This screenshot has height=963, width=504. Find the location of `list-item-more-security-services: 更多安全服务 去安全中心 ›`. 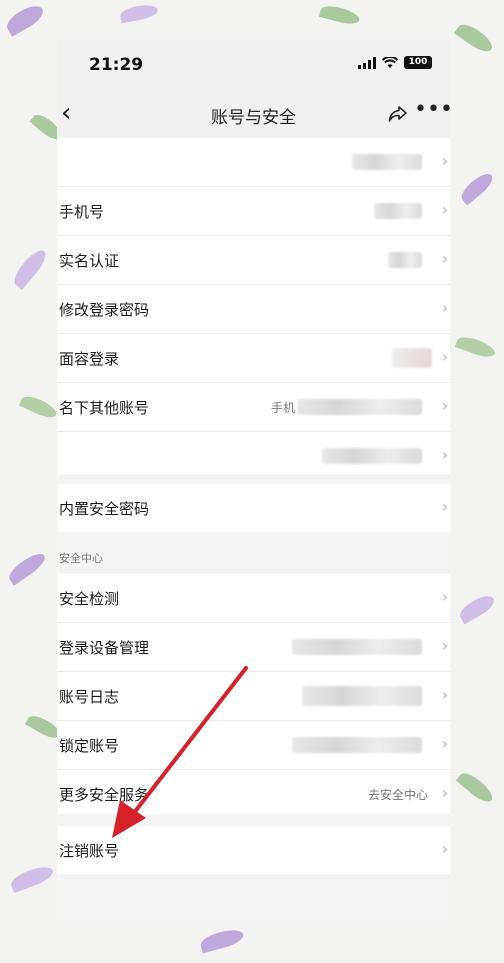

list-item-more-security-services: 更多安全服务 去安全中心 › is located at coordinates (253, 794).